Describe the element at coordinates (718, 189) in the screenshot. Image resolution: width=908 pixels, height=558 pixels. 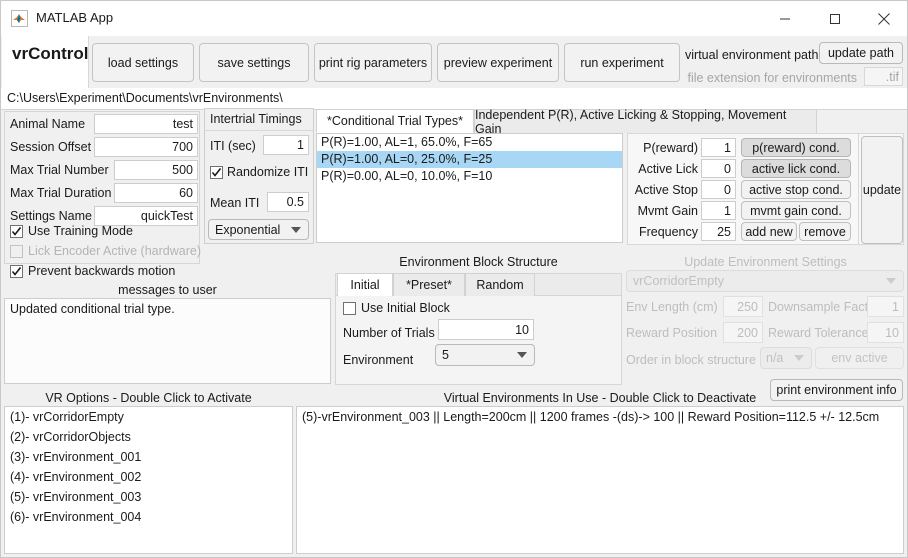
I see `active-stop-input: 0` at that location.